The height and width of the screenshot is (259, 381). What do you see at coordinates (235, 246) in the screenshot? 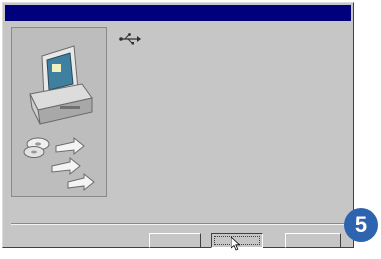
I see `mouse-cursor-icon` at bounding box center [235, 246].